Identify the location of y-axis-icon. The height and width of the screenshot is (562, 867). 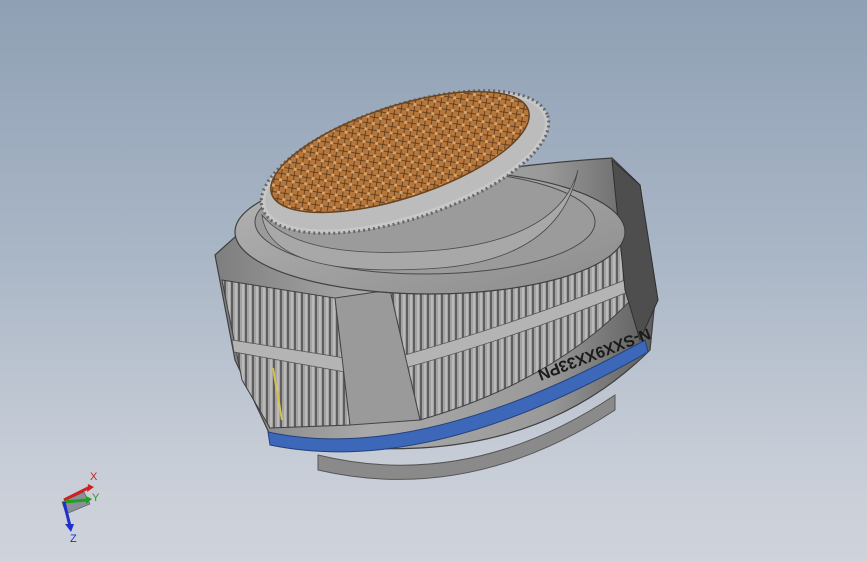
(75, 501).